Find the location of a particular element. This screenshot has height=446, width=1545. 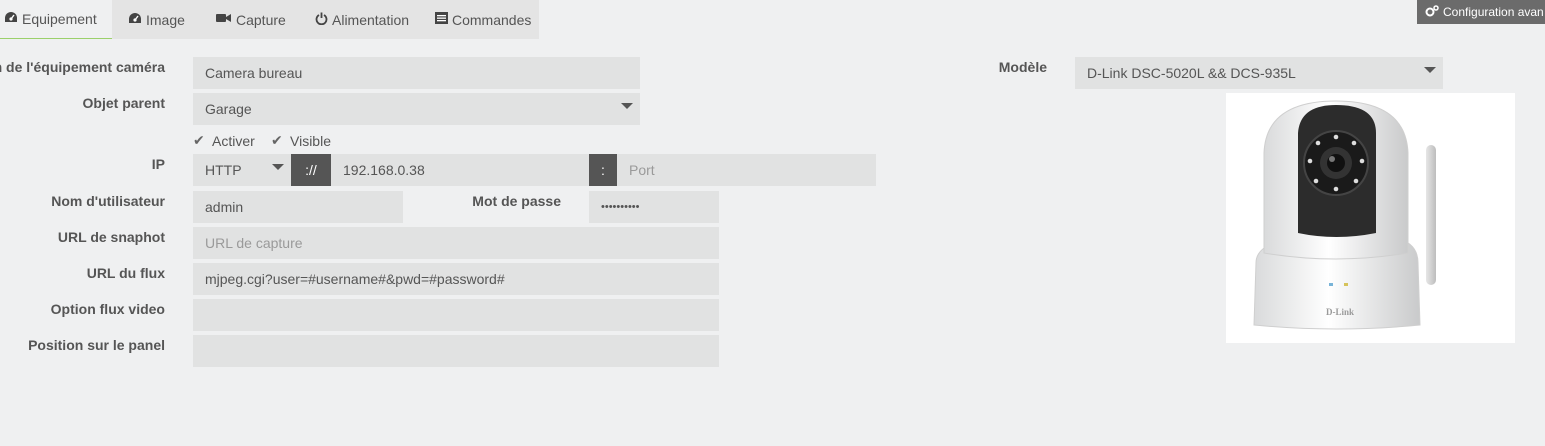

tab-label: Capture is located at coordinates (261, 19).